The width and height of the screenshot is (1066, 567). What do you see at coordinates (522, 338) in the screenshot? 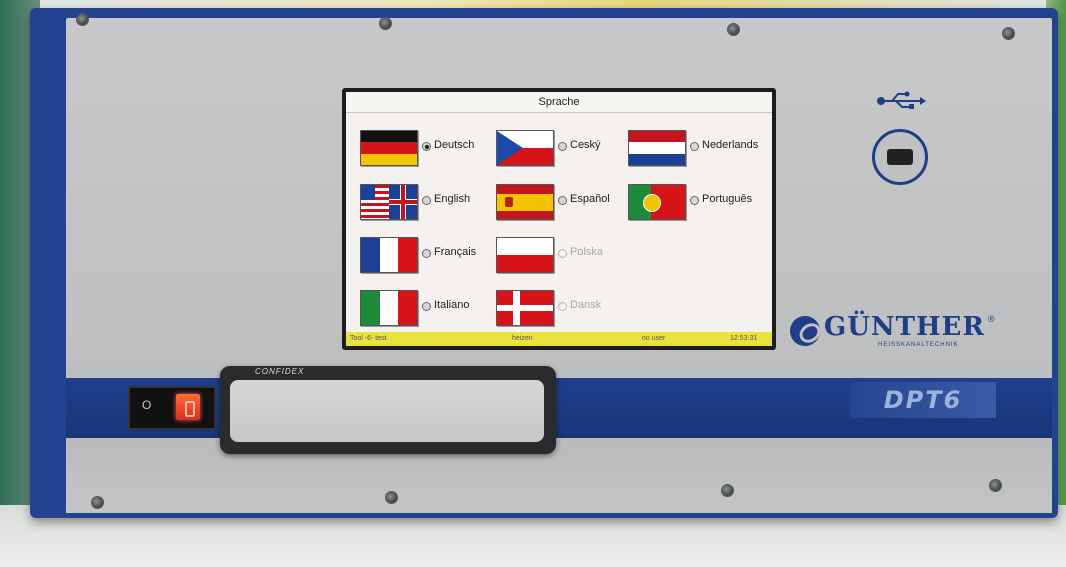
I see `status-mode: heizen` at bounding box center [522, 338].